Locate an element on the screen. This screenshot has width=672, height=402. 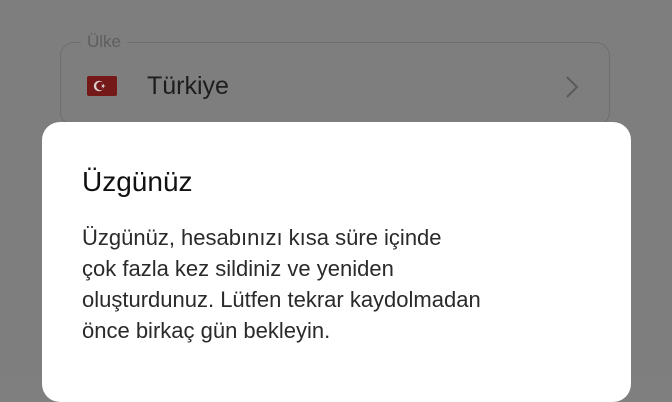
dialog-message-line: çok fazla kez sildiniz ve yeniden is located at coordinates (238, 268).